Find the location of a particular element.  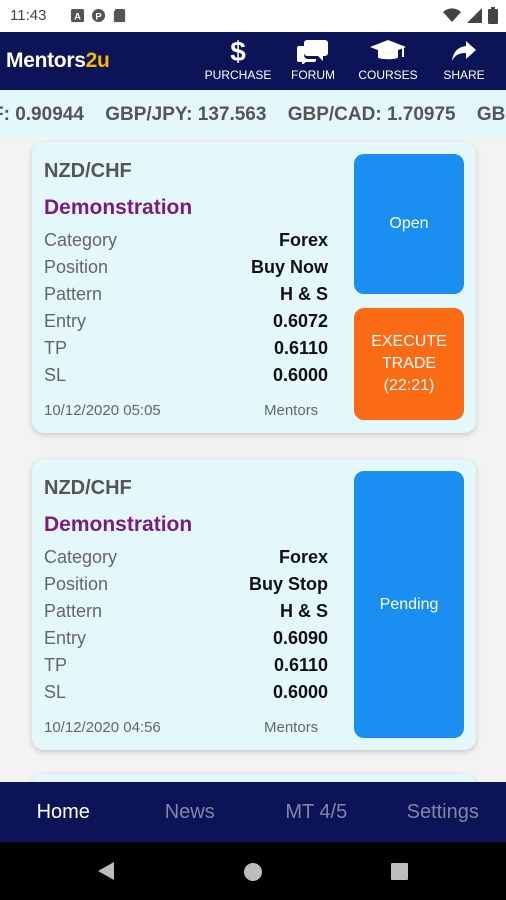

execute-timer: (22:21) is located at coordinates (409, 385).